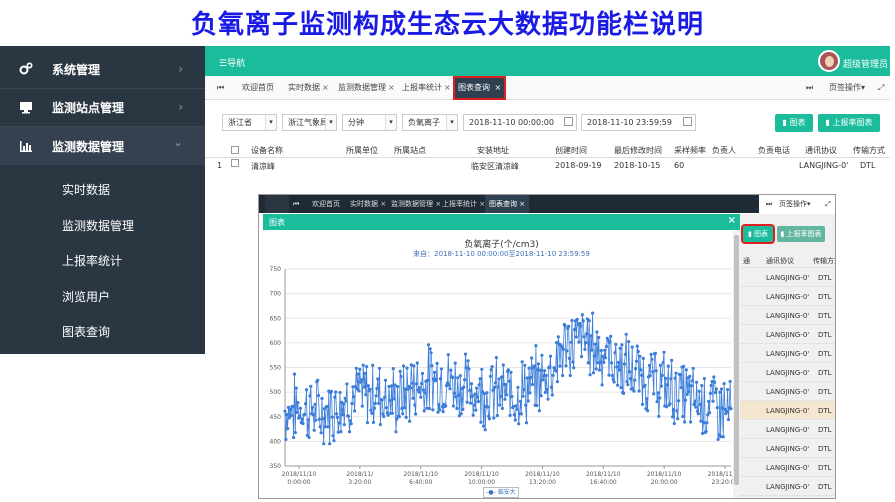  I want to click on column-header: 所属站点, so click(410, 150).